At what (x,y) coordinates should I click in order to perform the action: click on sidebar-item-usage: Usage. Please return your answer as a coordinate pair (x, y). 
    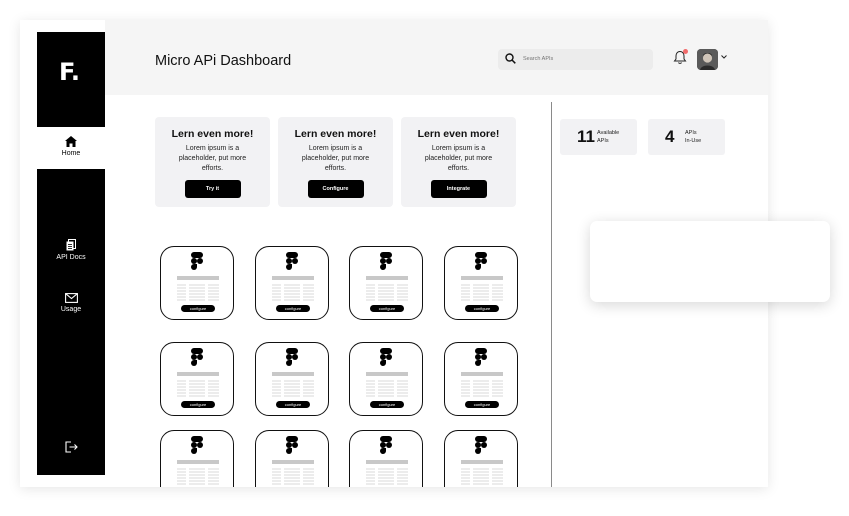
    Looking at the image, I should click on (71, 303).